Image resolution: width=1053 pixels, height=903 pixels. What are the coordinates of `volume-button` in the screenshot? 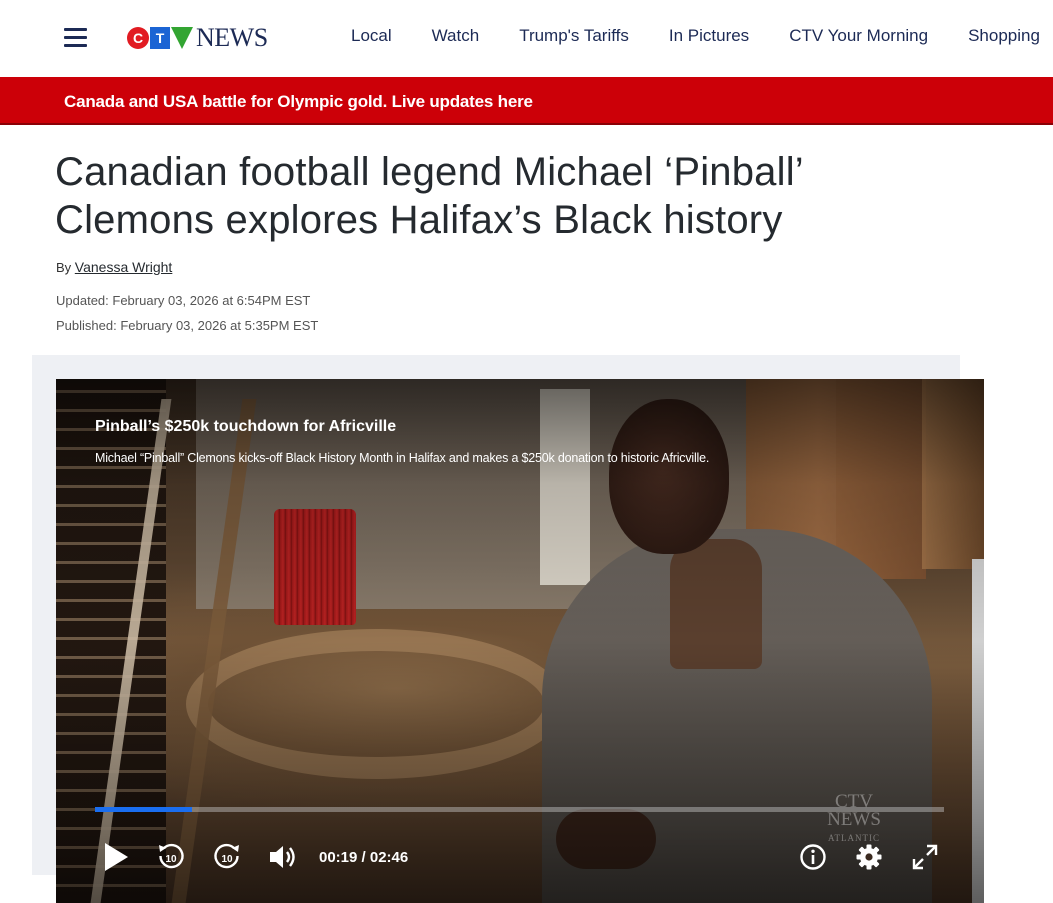 It's located at (283, 857).